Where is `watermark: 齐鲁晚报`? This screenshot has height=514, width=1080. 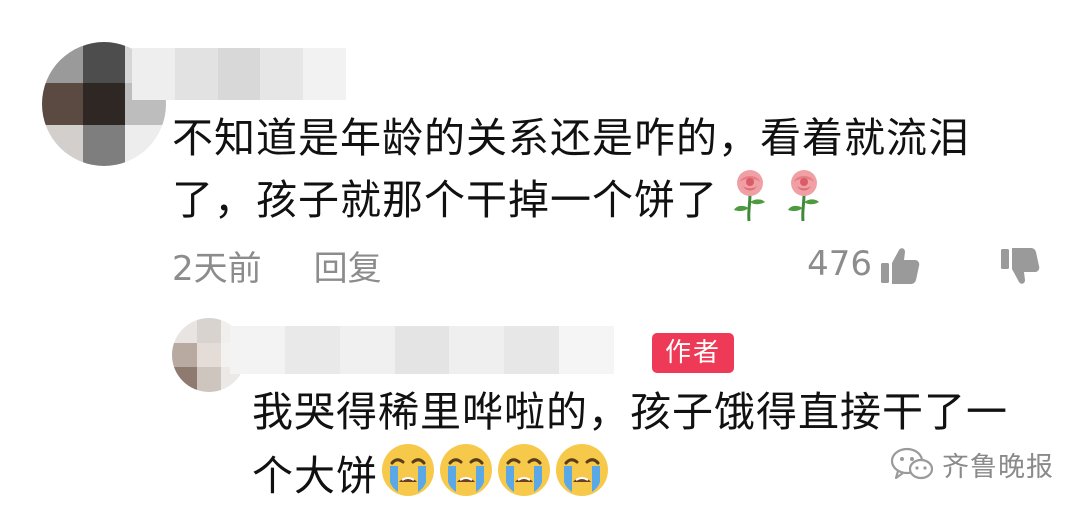 watermark: 齐鲁晚报 is located at coordinates (972, 464).